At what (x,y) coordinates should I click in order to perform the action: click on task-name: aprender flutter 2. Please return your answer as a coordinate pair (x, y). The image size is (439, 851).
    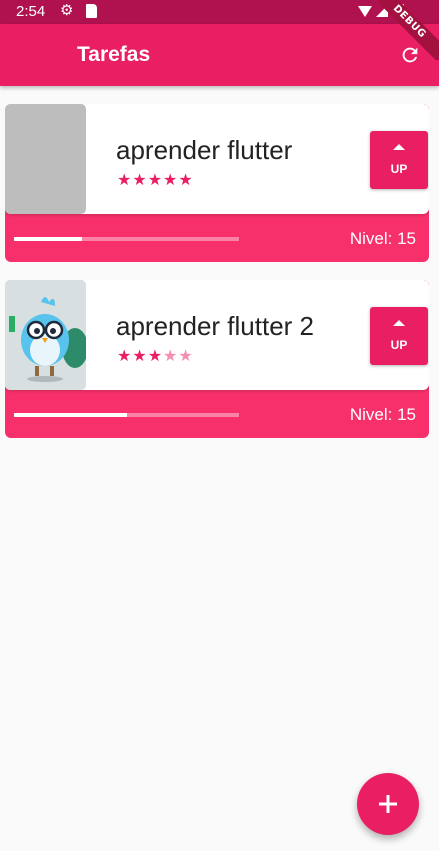
    Looking at the image, I should click on (215, 326).